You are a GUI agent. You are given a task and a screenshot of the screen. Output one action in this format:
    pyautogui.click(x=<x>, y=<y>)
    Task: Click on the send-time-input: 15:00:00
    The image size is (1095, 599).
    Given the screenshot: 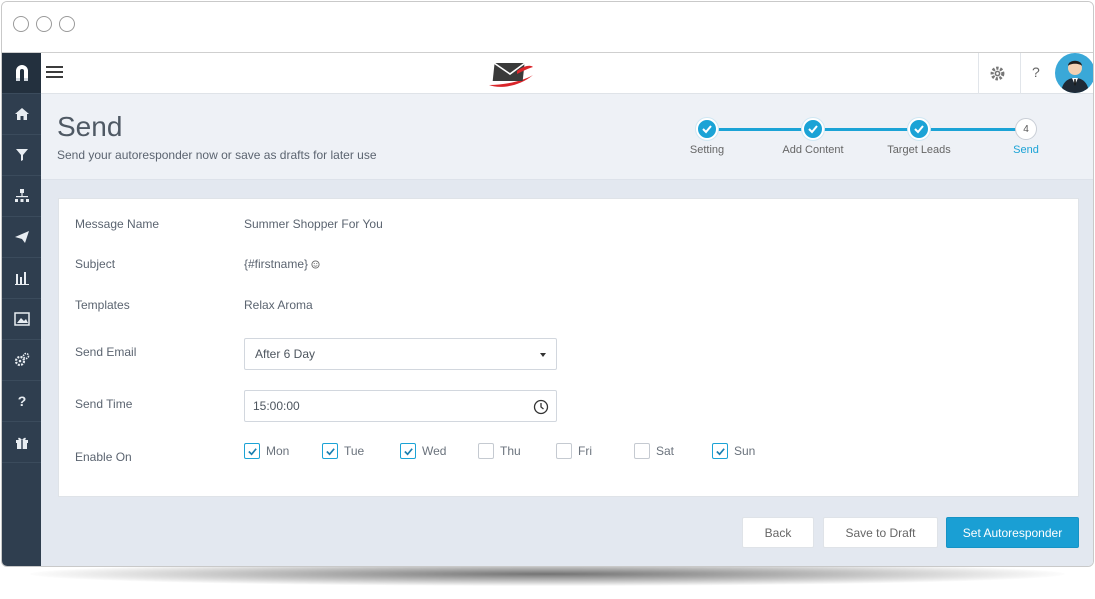 What is the action you would take?
    pyautogui.click(x=400, y=406)
    